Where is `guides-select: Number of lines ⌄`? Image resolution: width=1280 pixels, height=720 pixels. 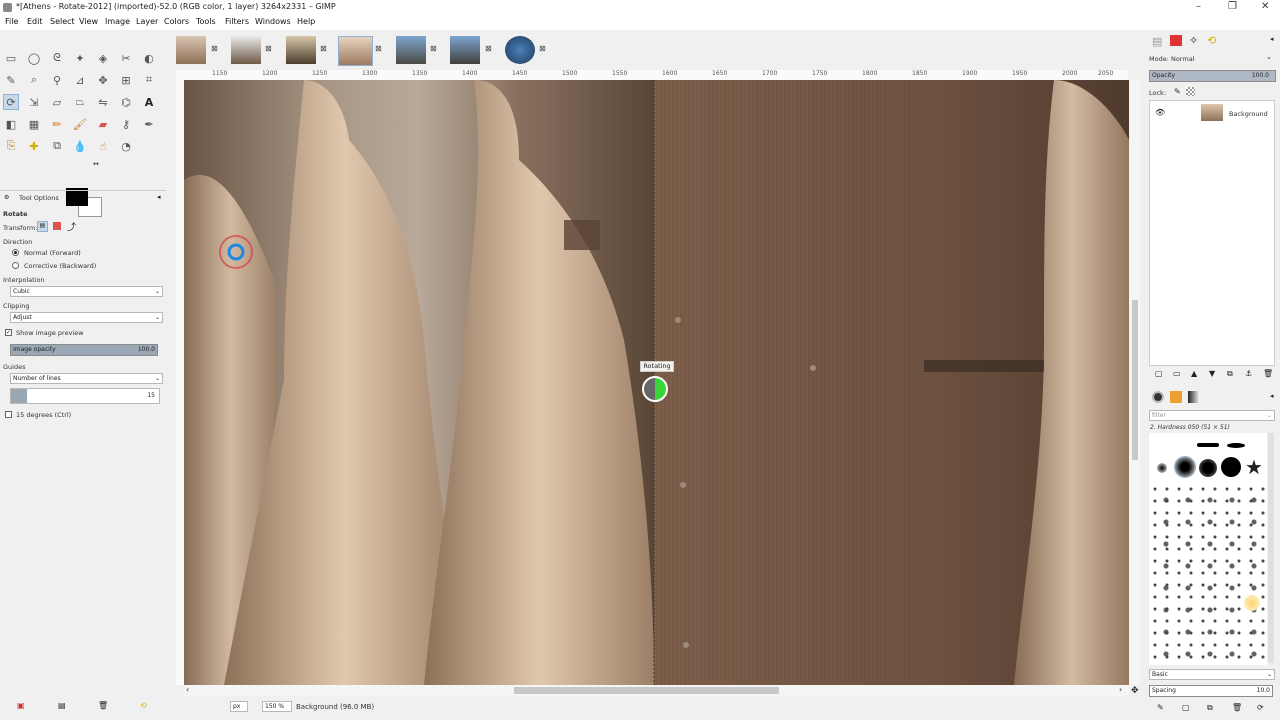
guides-select: Number of lines ⌄ is located at coordinates (86, 378).